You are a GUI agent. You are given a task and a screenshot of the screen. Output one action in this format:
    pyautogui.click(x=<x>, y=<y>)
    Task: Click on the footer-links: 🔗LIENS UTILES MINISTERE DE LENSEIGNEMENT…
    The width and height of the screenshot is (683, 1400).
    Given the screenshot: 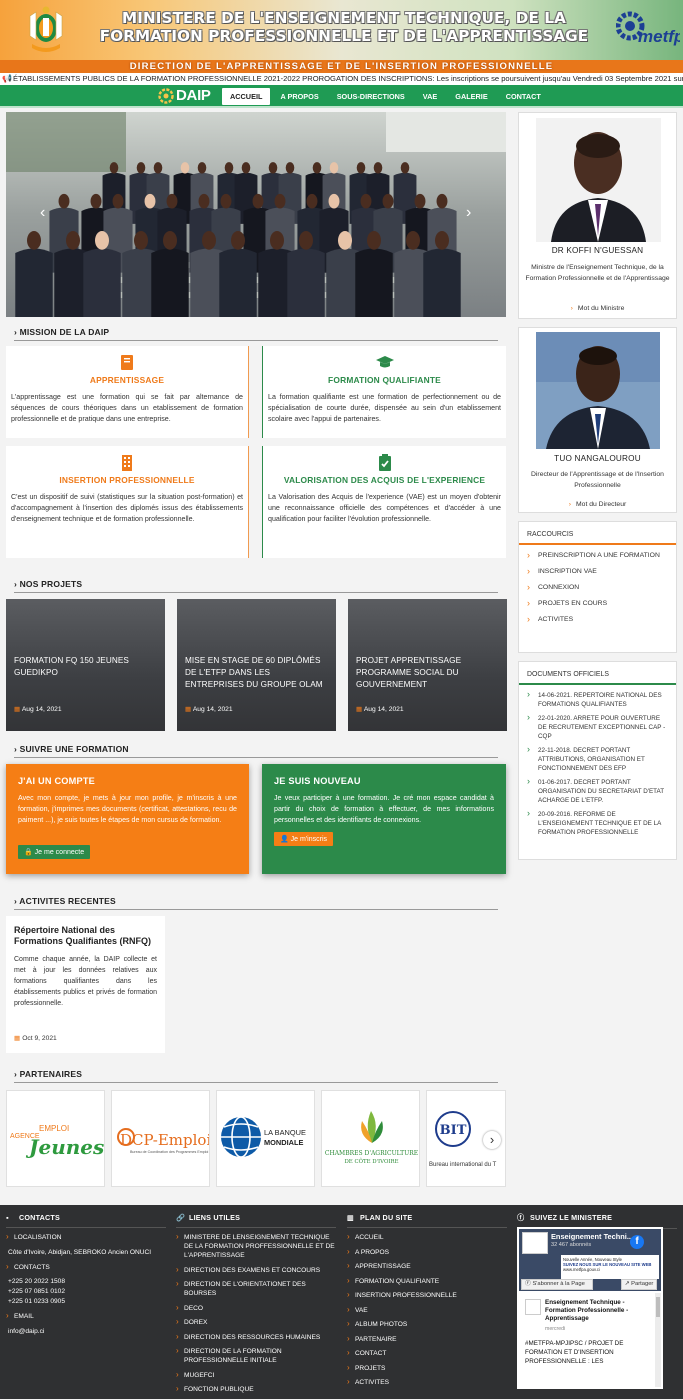 What is the action you would take?
    pyautogui.click(x=256, y=1306)
    